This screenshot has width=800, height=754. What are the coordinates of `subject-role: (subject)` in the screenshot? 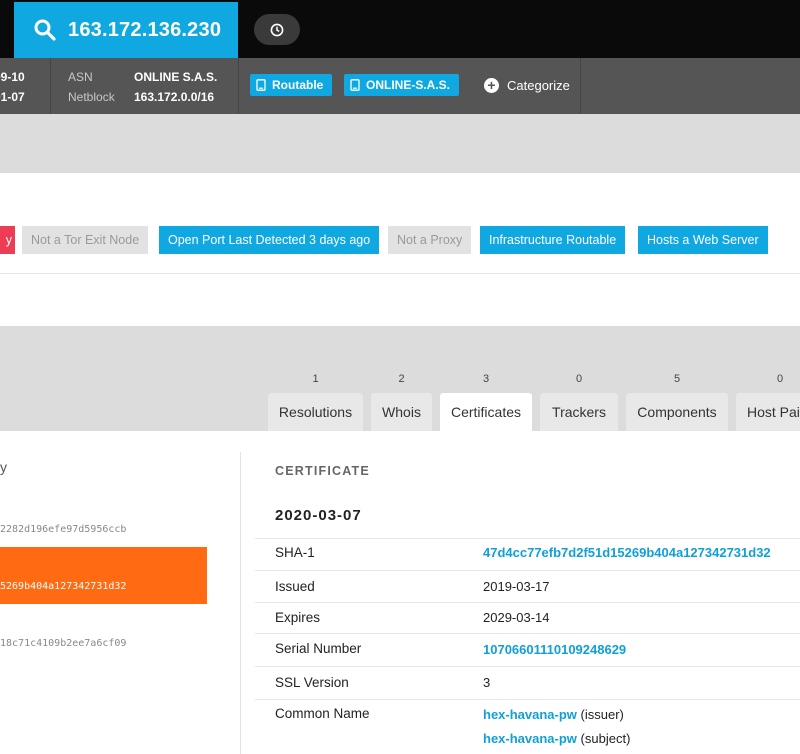 It's located at (605, 738).